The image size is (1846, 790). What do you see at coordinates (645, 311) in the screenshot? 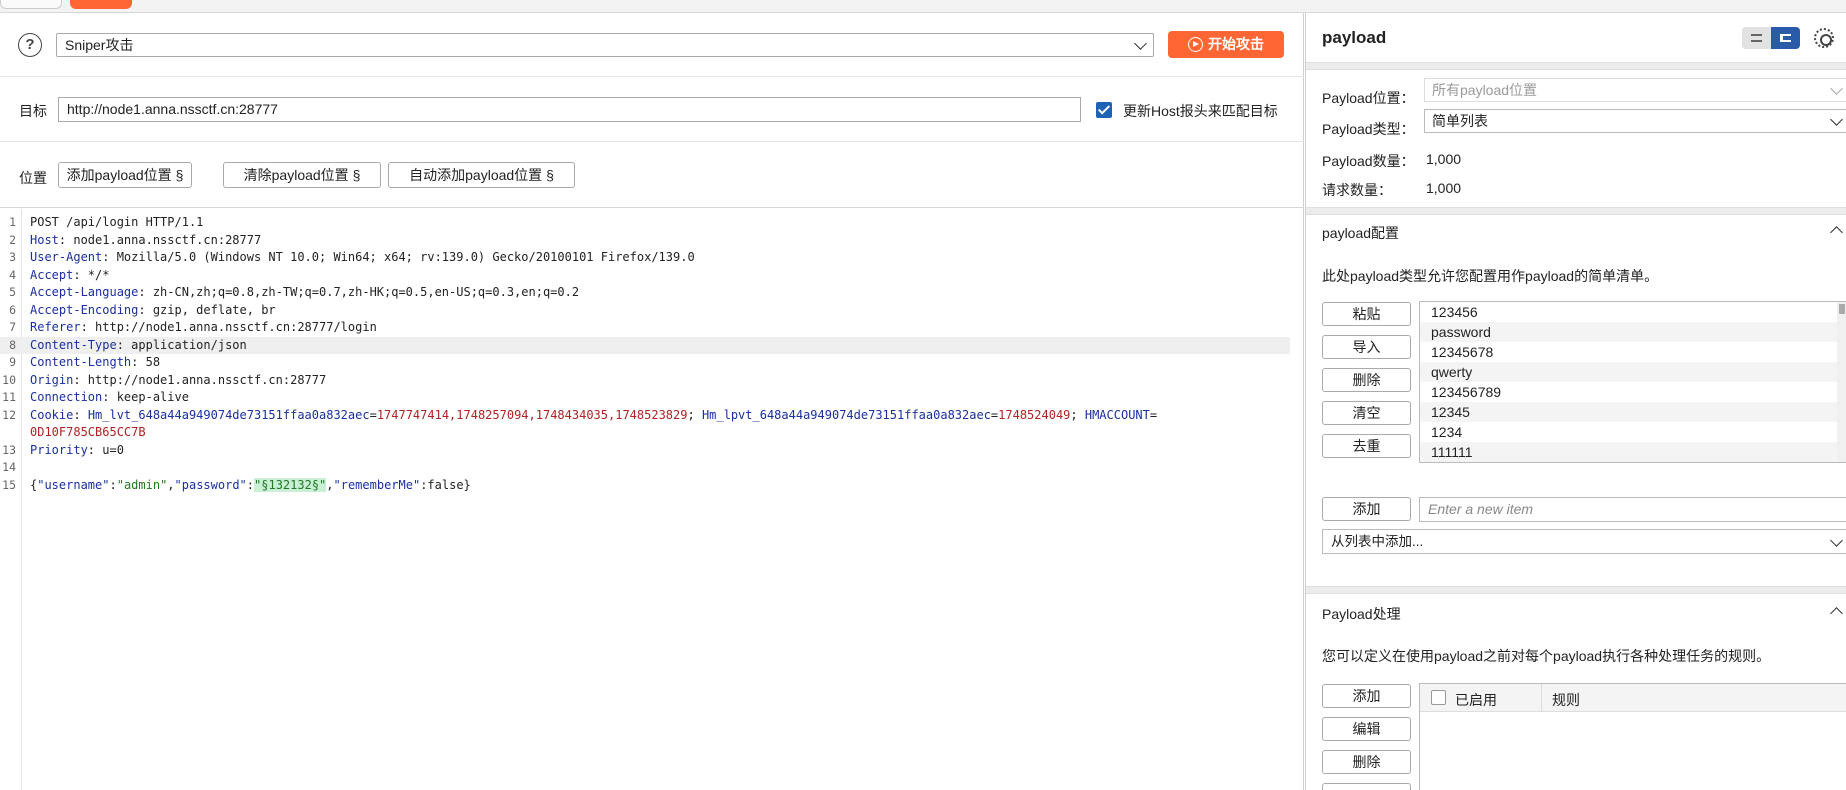
I see `code-line: 6 Accept-Encoding: gzip, deflate, br` at bounding box center [645, 311].